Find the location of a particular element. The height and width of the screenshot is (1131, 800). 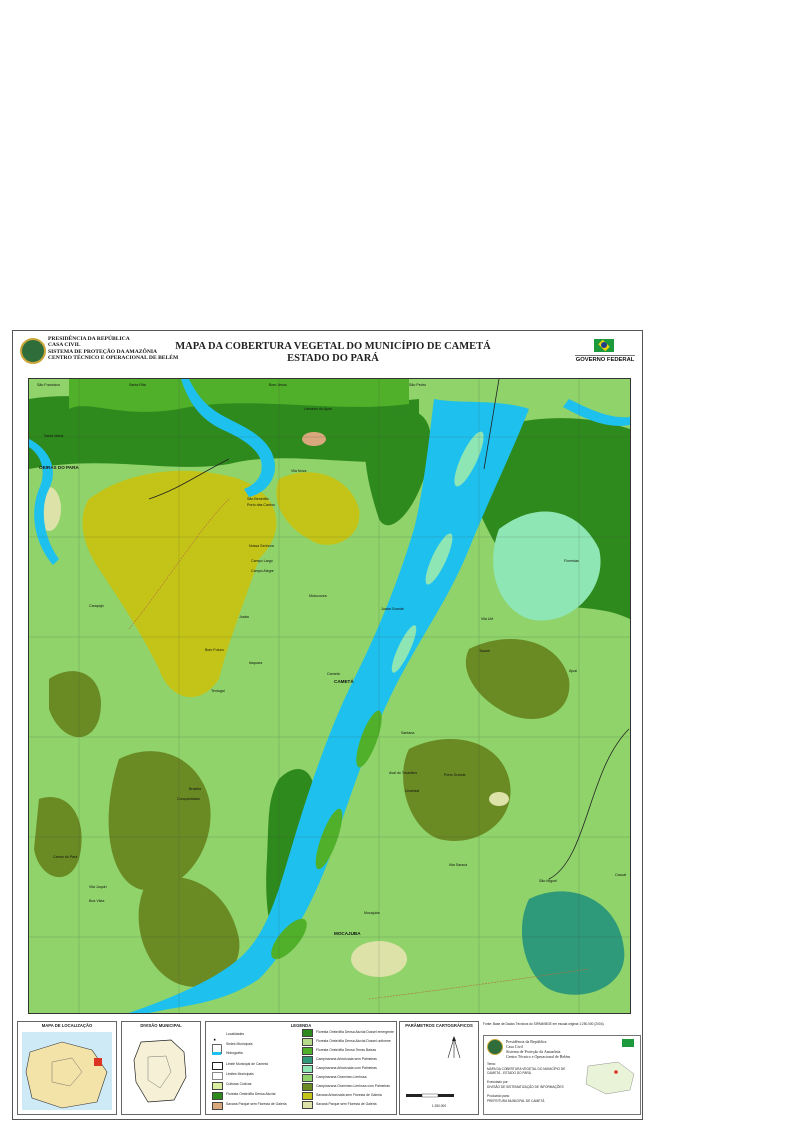

legend-label: Sedes Municipais is located at coordinates (239, 1044).